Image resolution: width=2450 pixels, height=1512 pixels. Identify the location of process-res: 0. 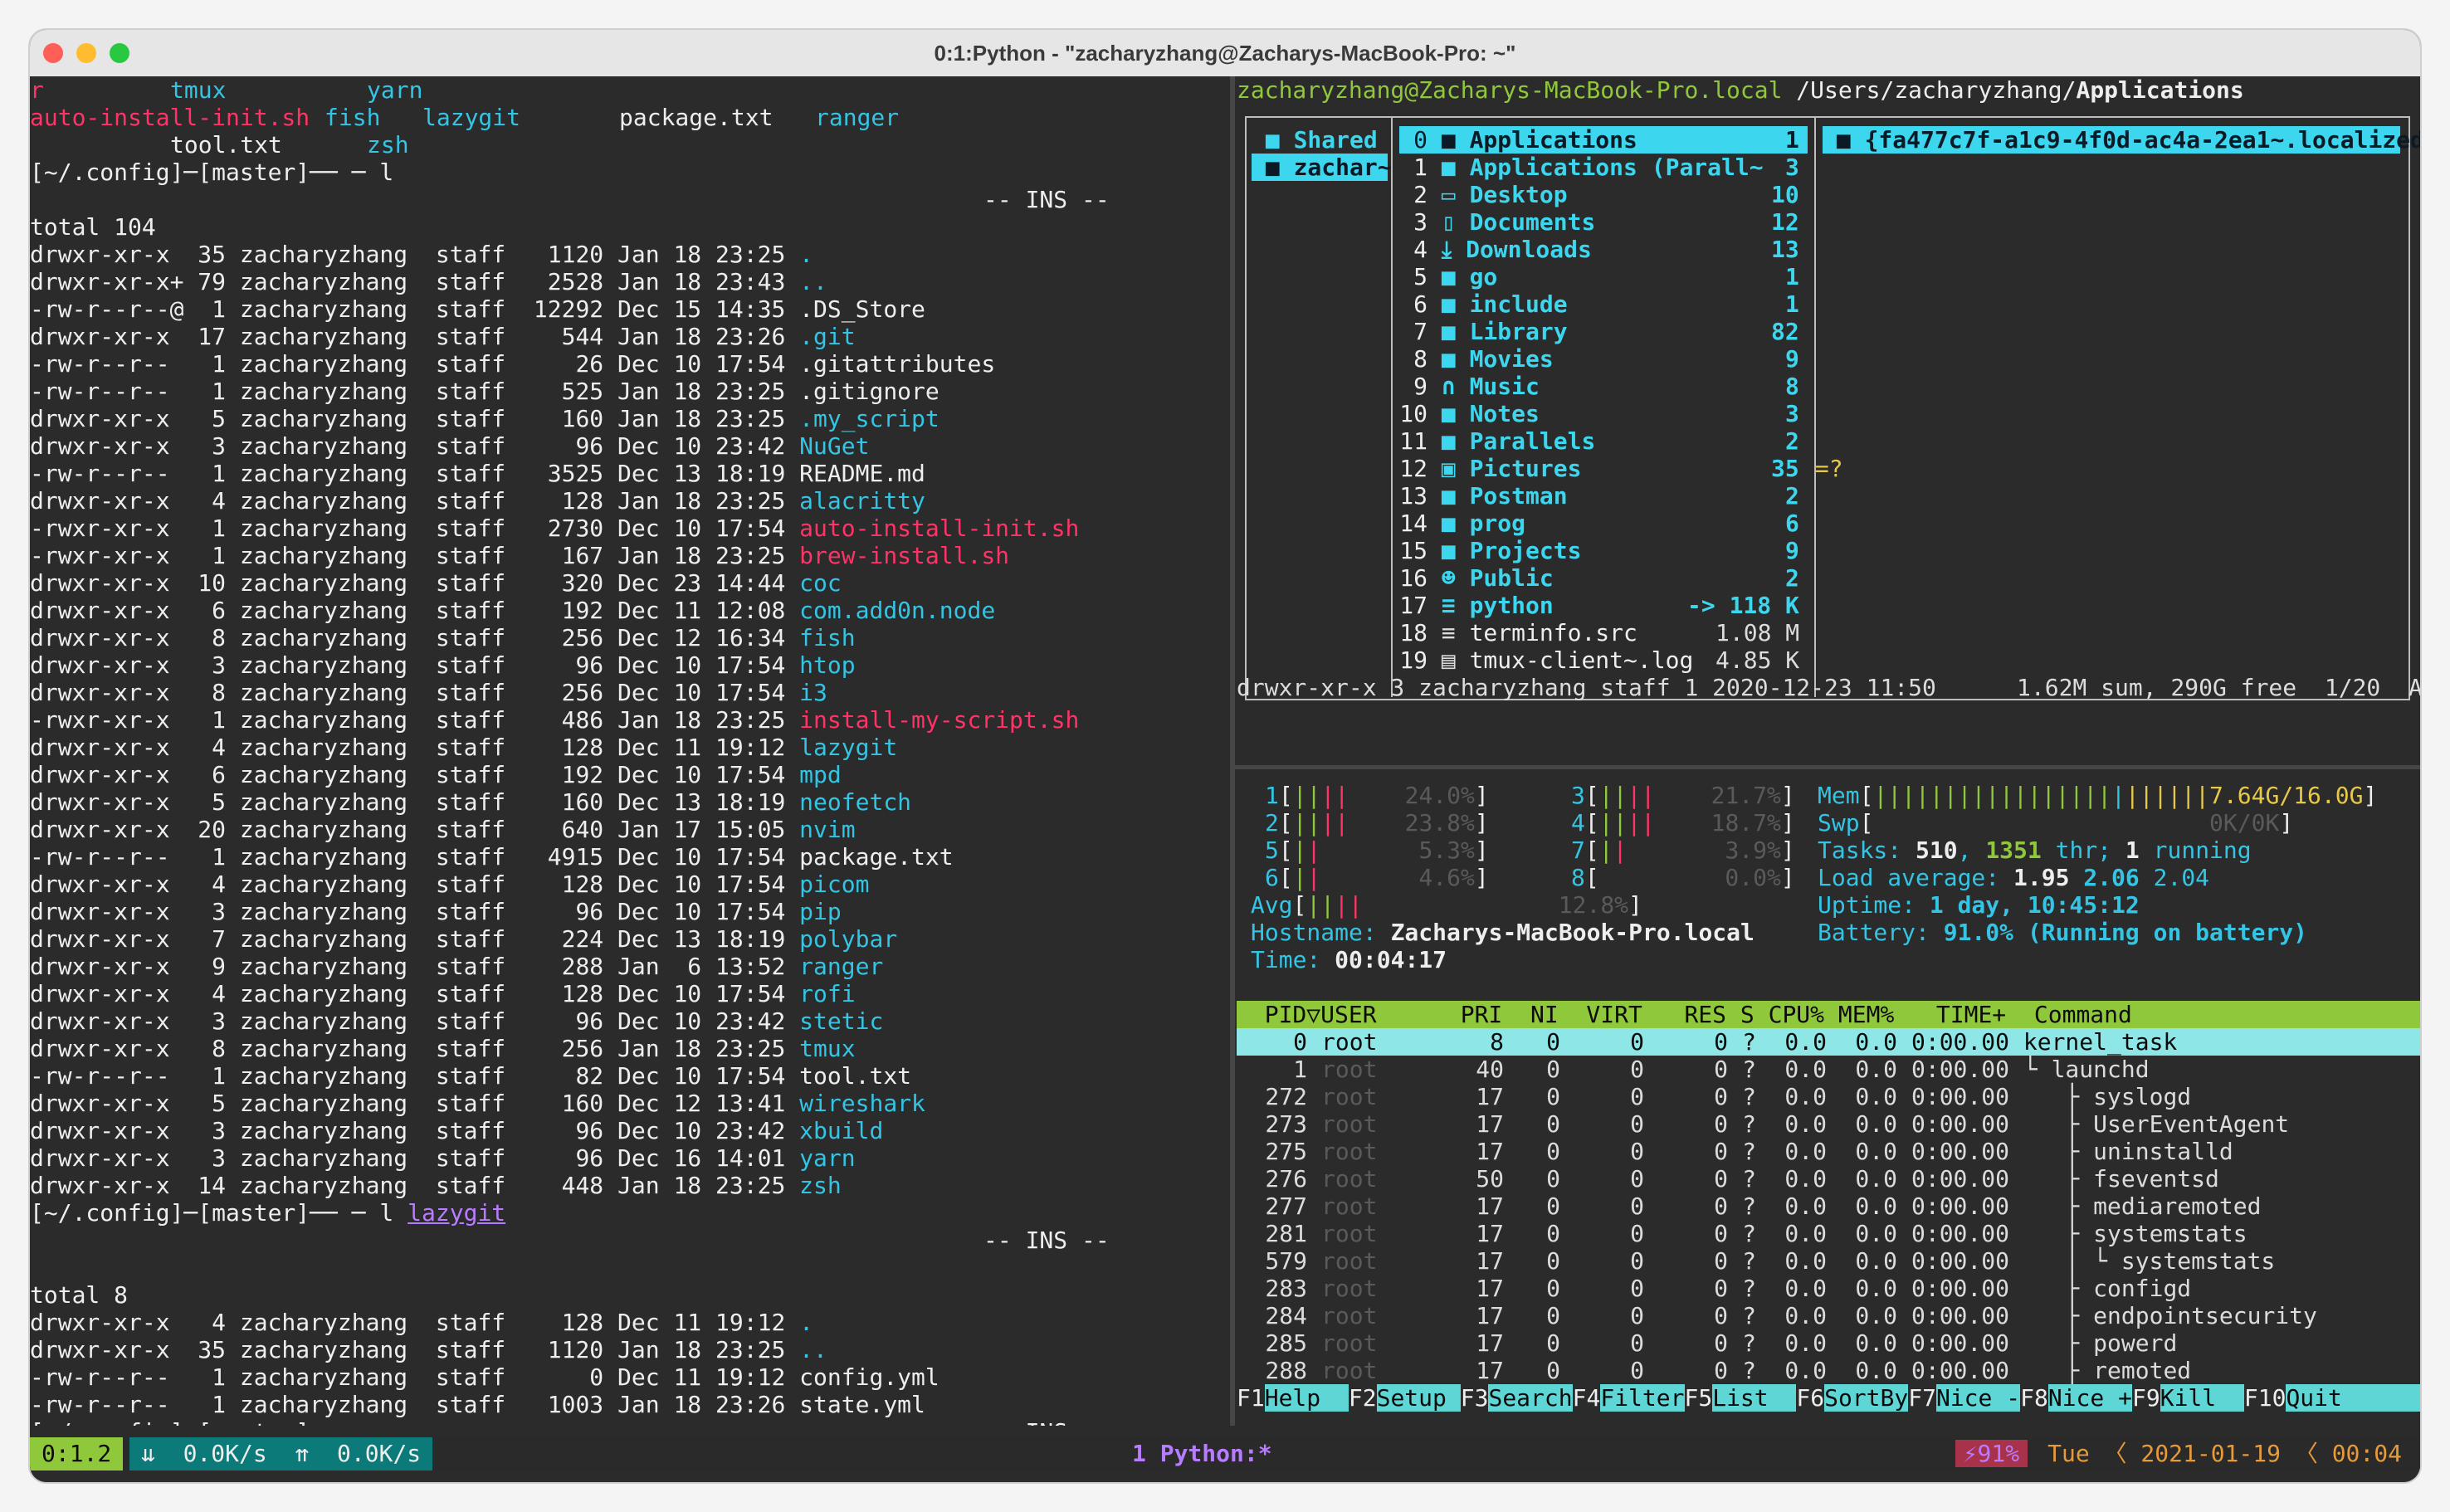
(1721, 1207).